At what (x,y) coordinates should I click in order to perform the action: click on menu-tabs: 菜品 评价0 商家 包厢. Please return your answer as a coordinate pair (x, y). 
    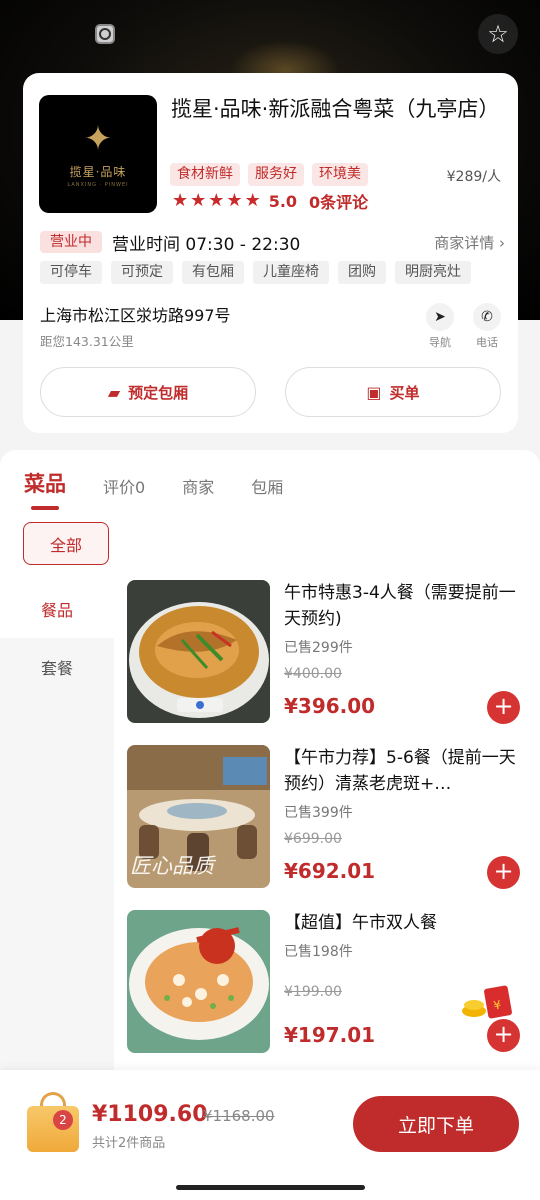
    Looking at the image, I should click on (172, 489).